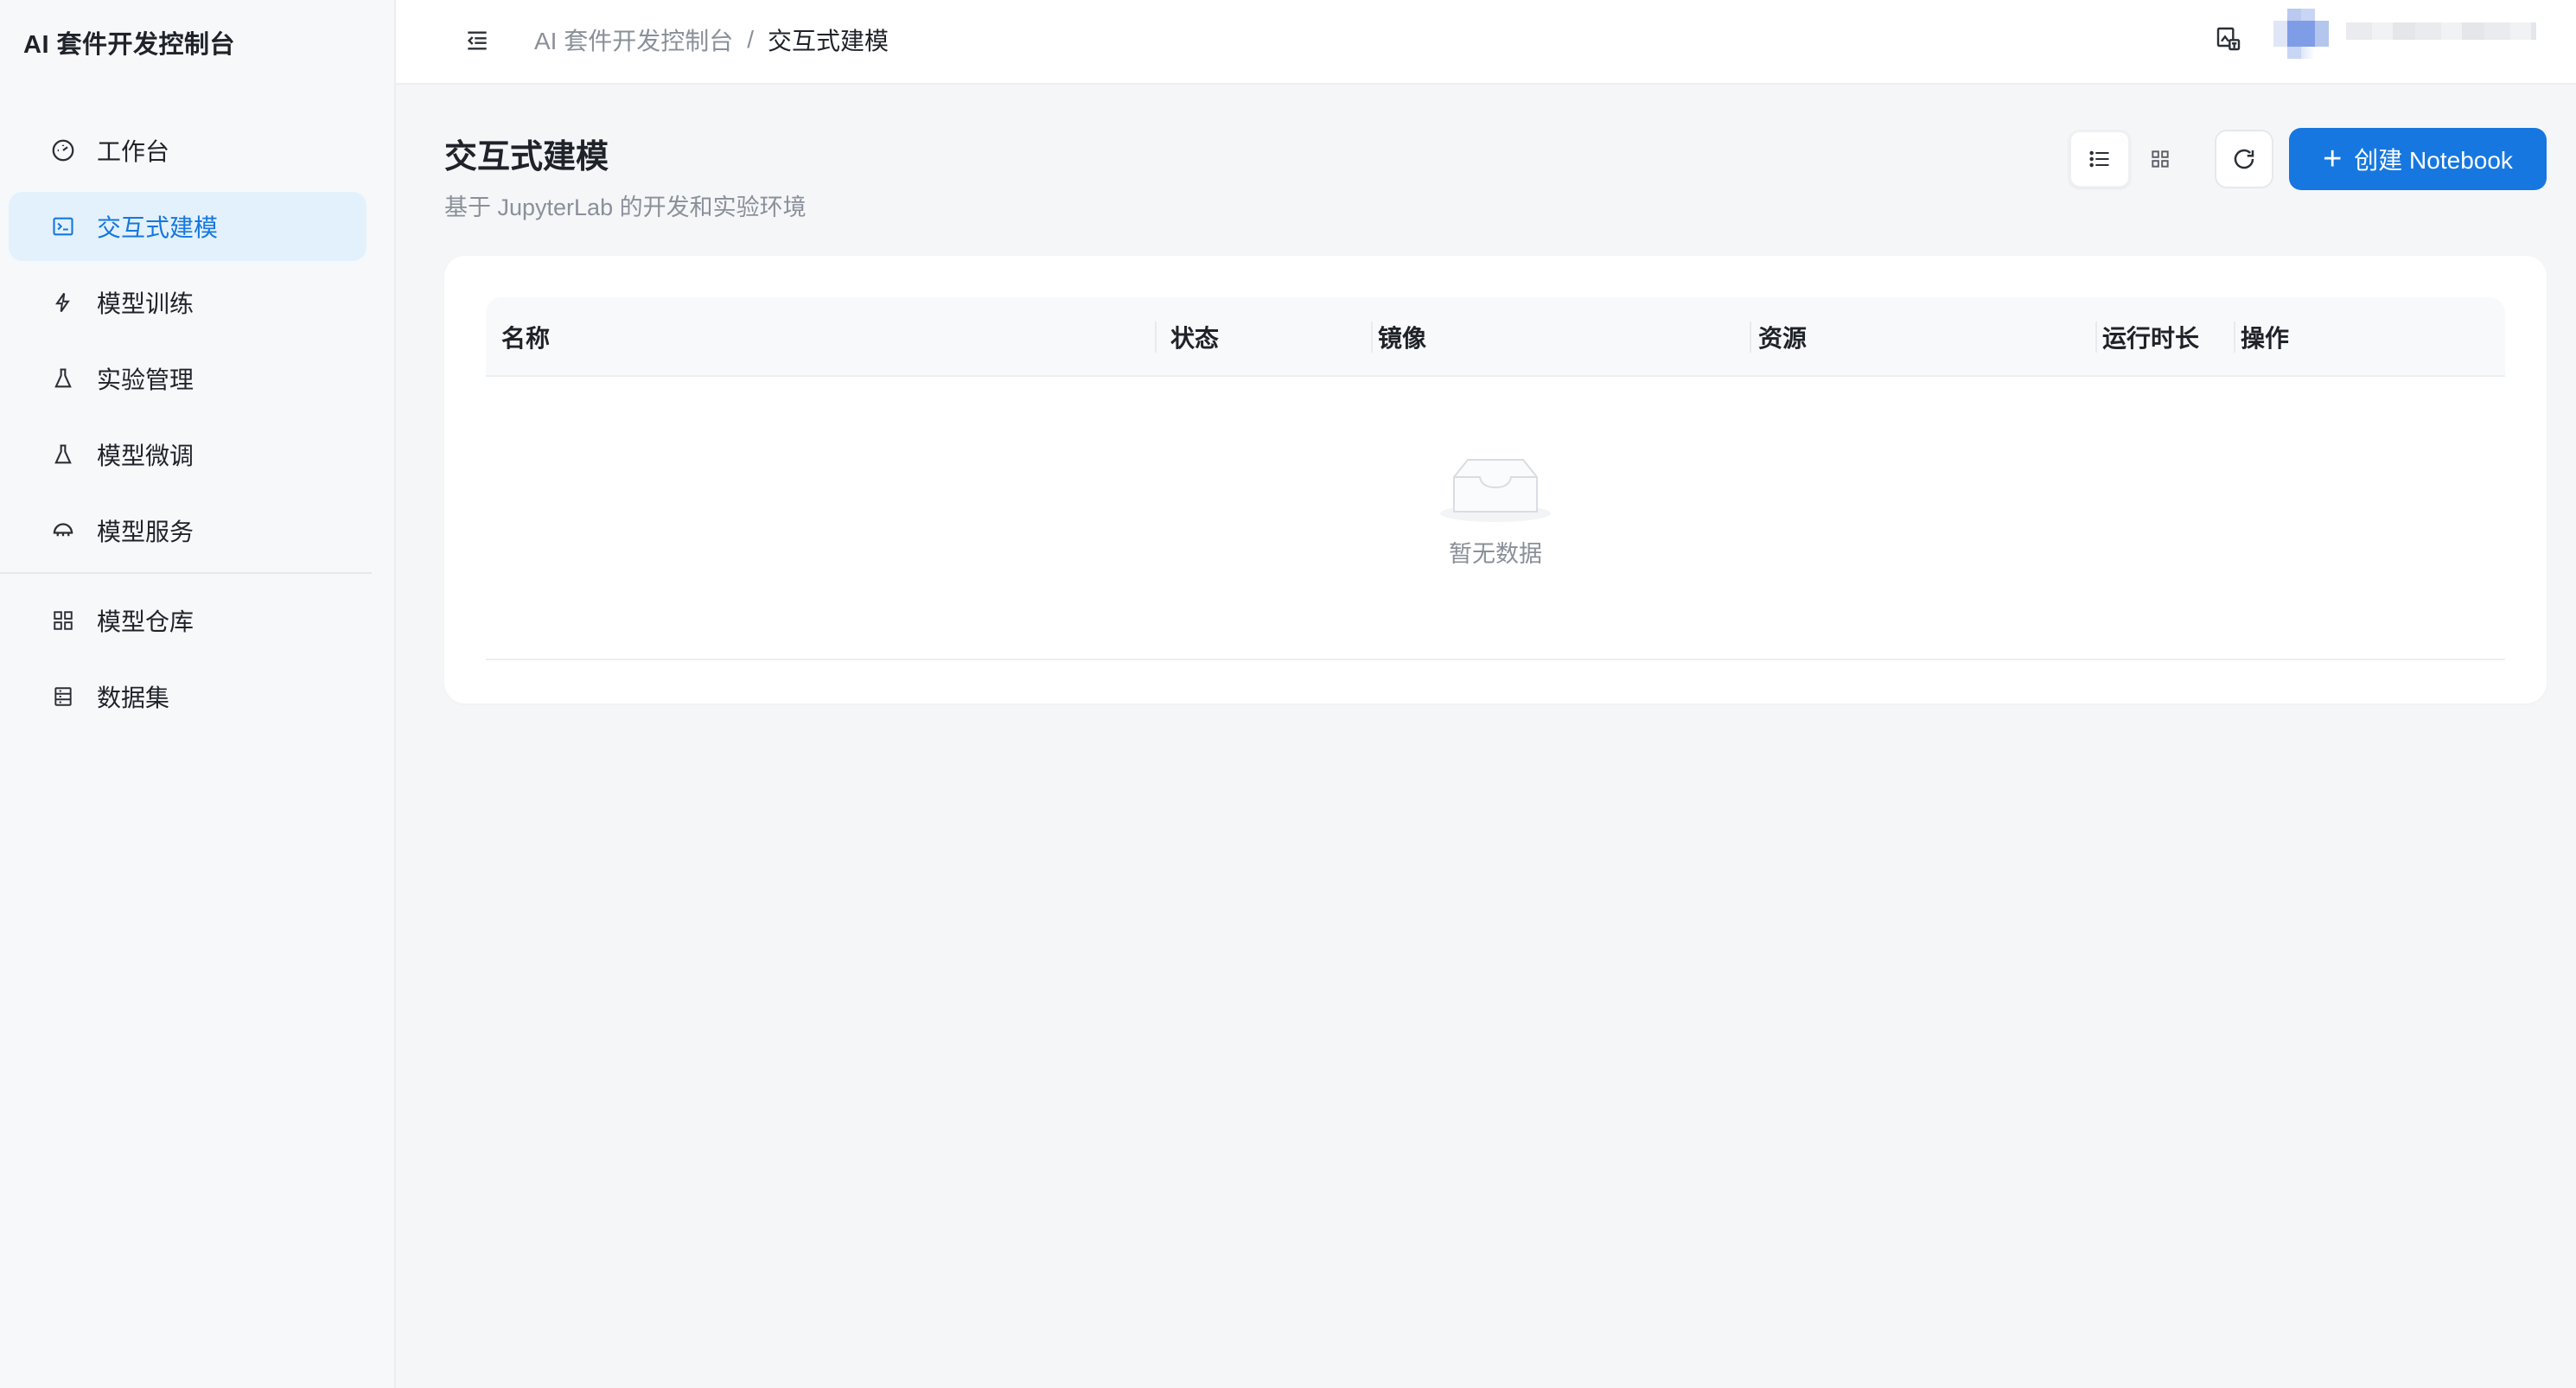 Image resolution: width=2576 pixels, height=1388 pixels. I want to click on sidebar-item-interactive-modeling: 交互式建模, so click(188, 226).